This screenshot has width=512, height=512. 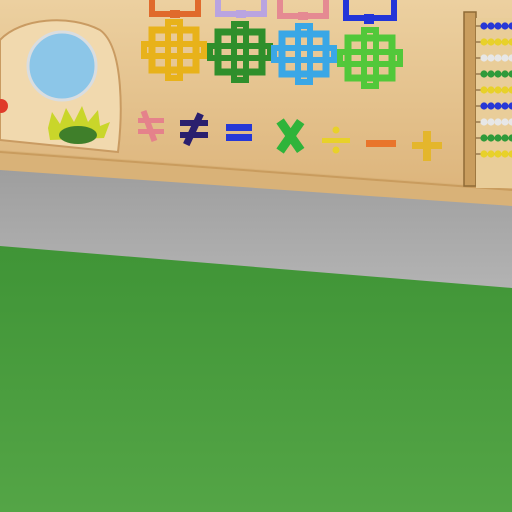 I want to click on abacus-icon, so click(x=487, y=99).